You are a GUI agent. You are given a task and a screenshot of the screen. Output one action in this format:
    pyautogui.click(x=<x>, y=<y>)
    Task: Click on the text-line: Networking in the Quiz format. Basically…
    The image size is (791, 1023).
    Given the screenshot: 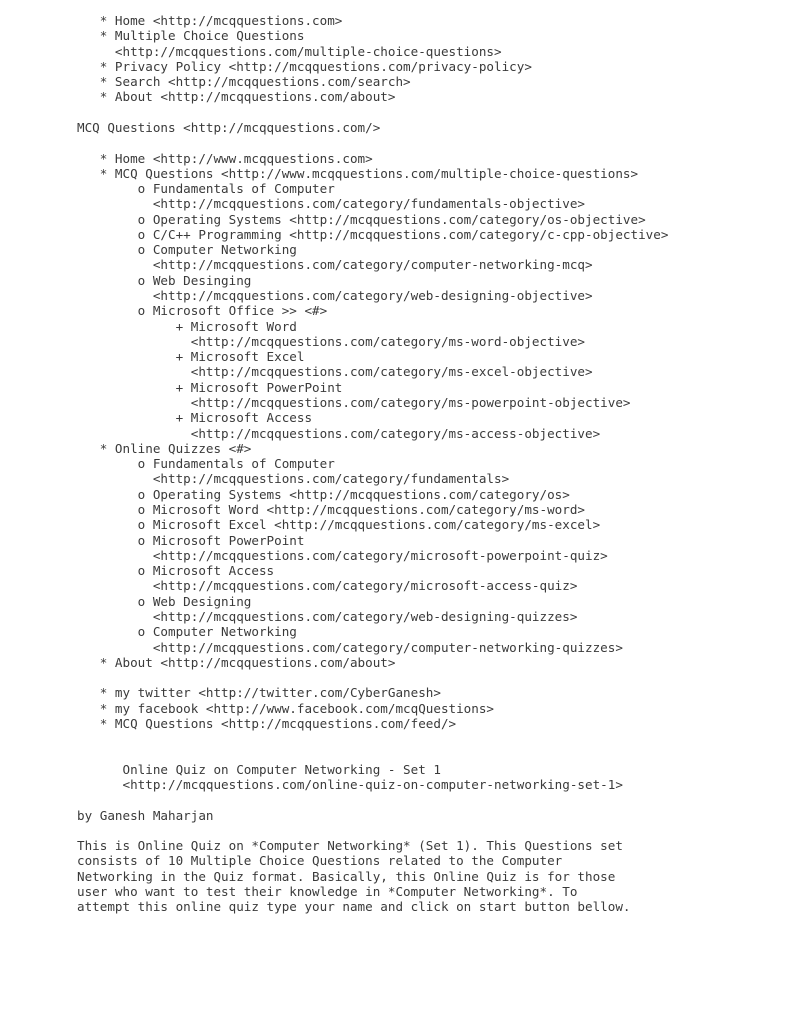 What is the action you would take?
    pyautogui.click(x=346, y=876)
    